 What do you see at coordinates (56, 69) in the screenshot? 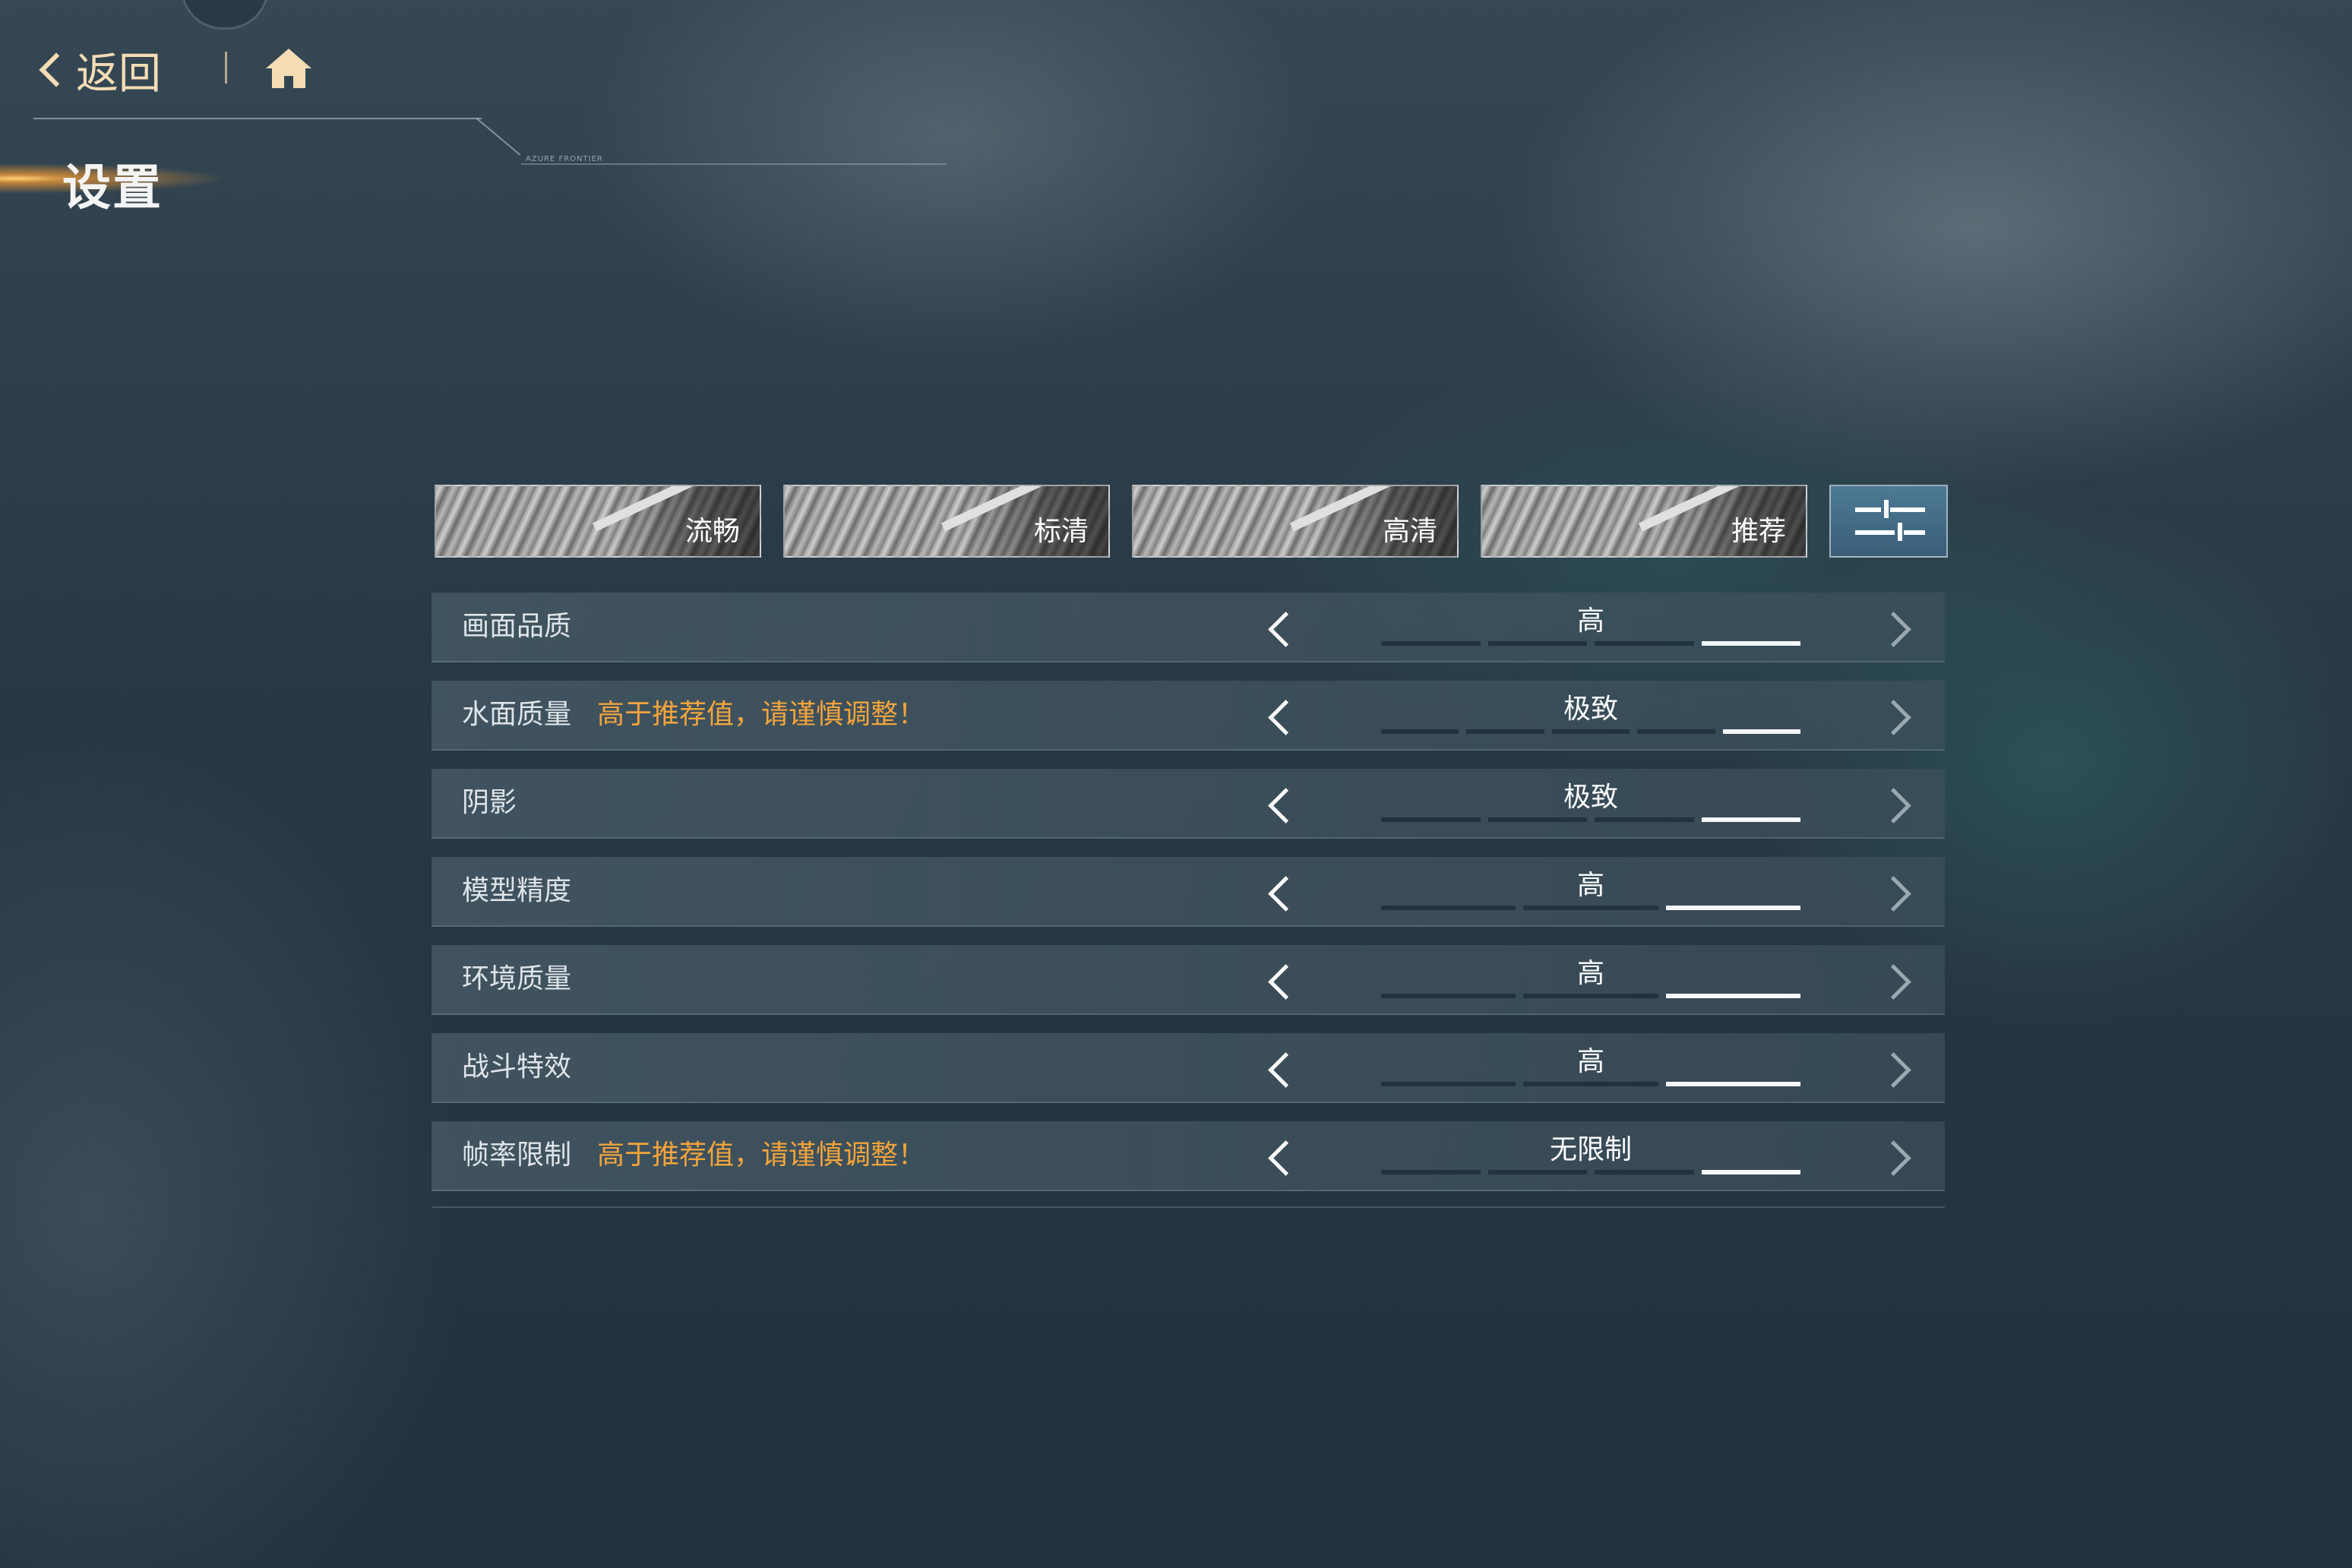
I see `chevron-left-icon` at bounding box center [56, 69].